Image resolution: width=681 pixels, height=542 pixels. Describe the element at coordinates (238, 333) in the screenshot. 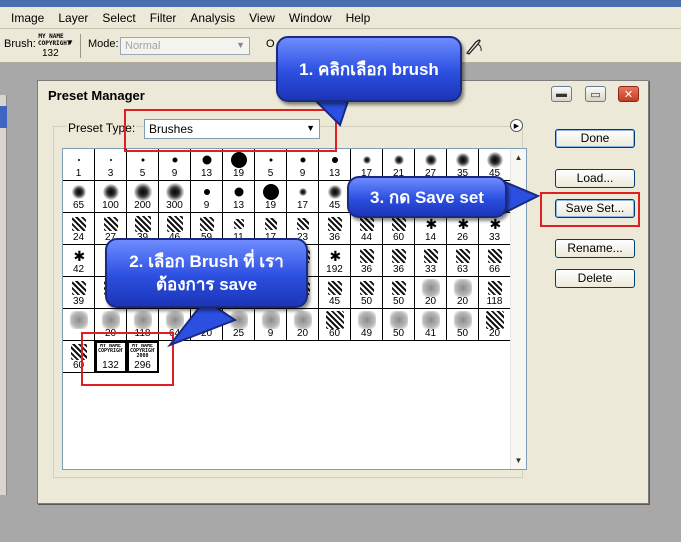

I see `brush-size-label: 25` at that location.